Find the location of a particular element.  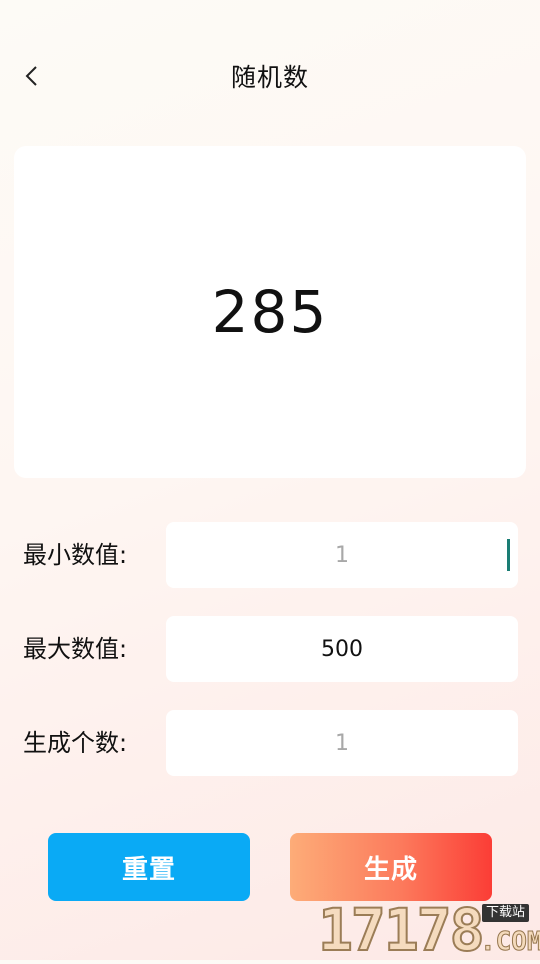

watermark-logo: 17178 下载站 .COM is located at coordinates (427, 930).